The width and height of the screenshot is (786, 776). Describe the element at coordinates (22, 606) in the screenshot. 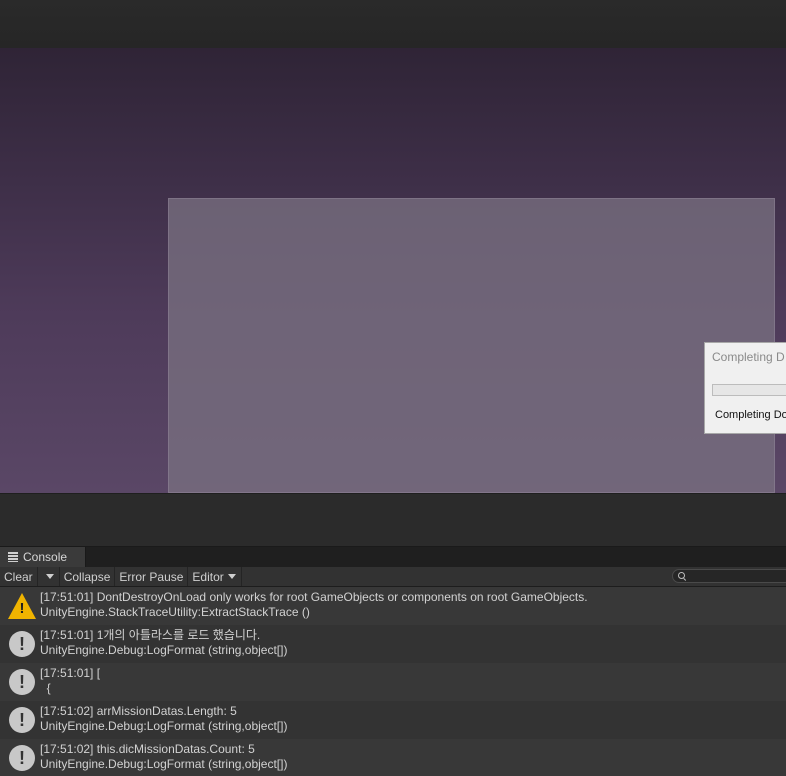

I see `warning-icon: !` at that location.